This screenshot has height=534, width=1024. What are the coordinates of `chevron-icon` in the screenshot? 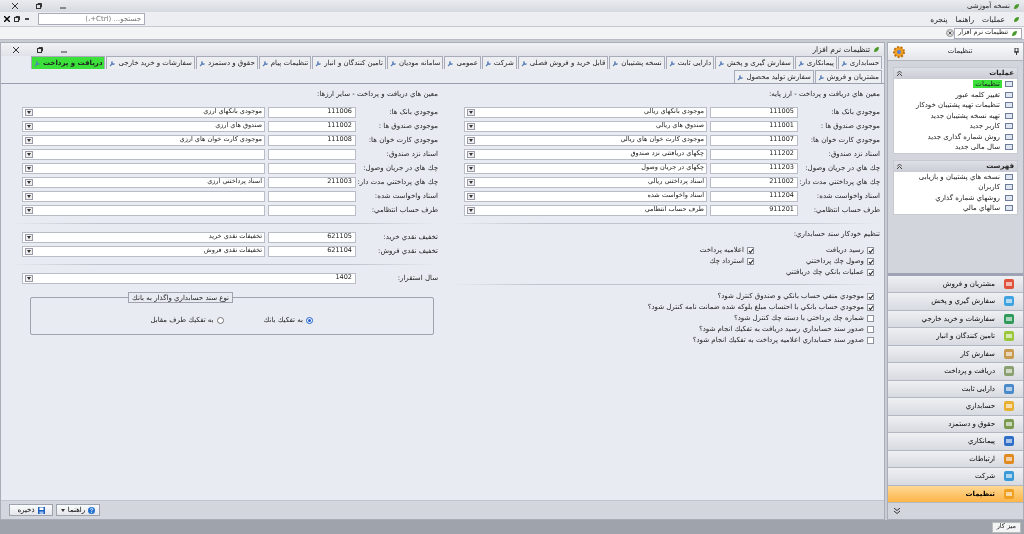 It's located at (897, 511).